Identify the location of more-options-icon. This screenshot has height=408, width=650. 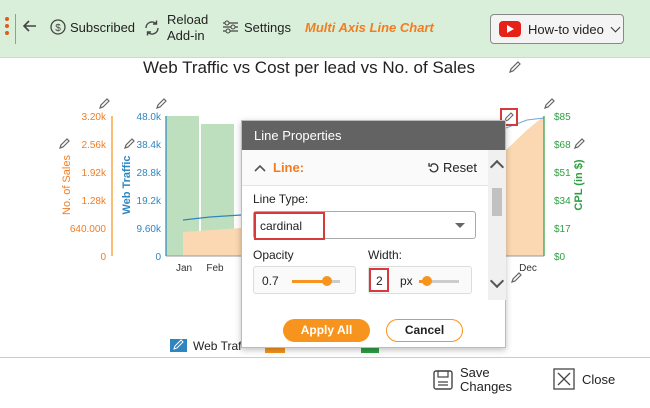
(7, 28).